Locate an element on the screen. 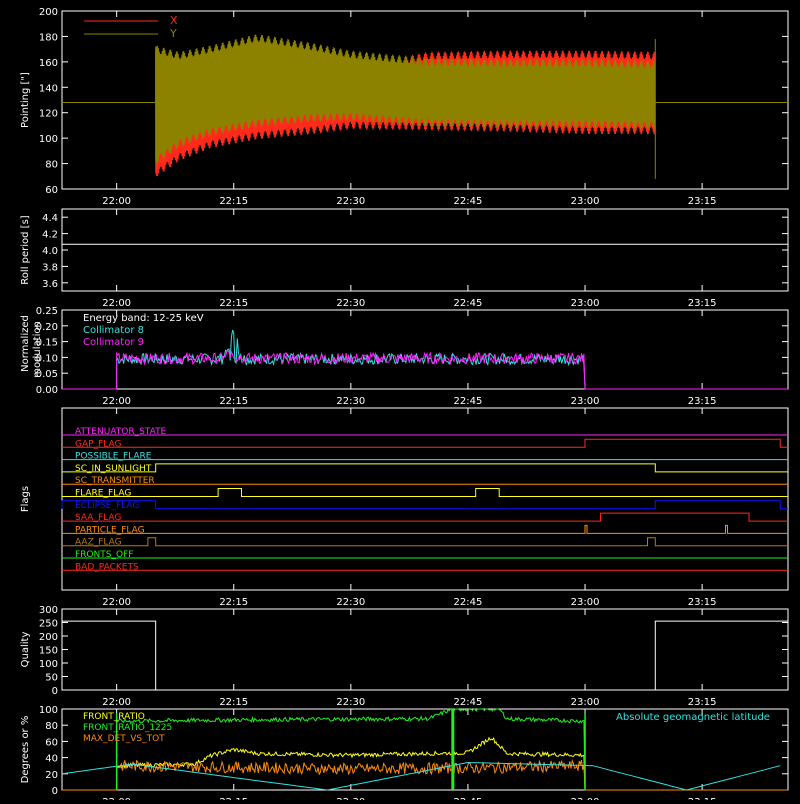  quality-ytick-label: 300 is located at coordinates (48, 610).